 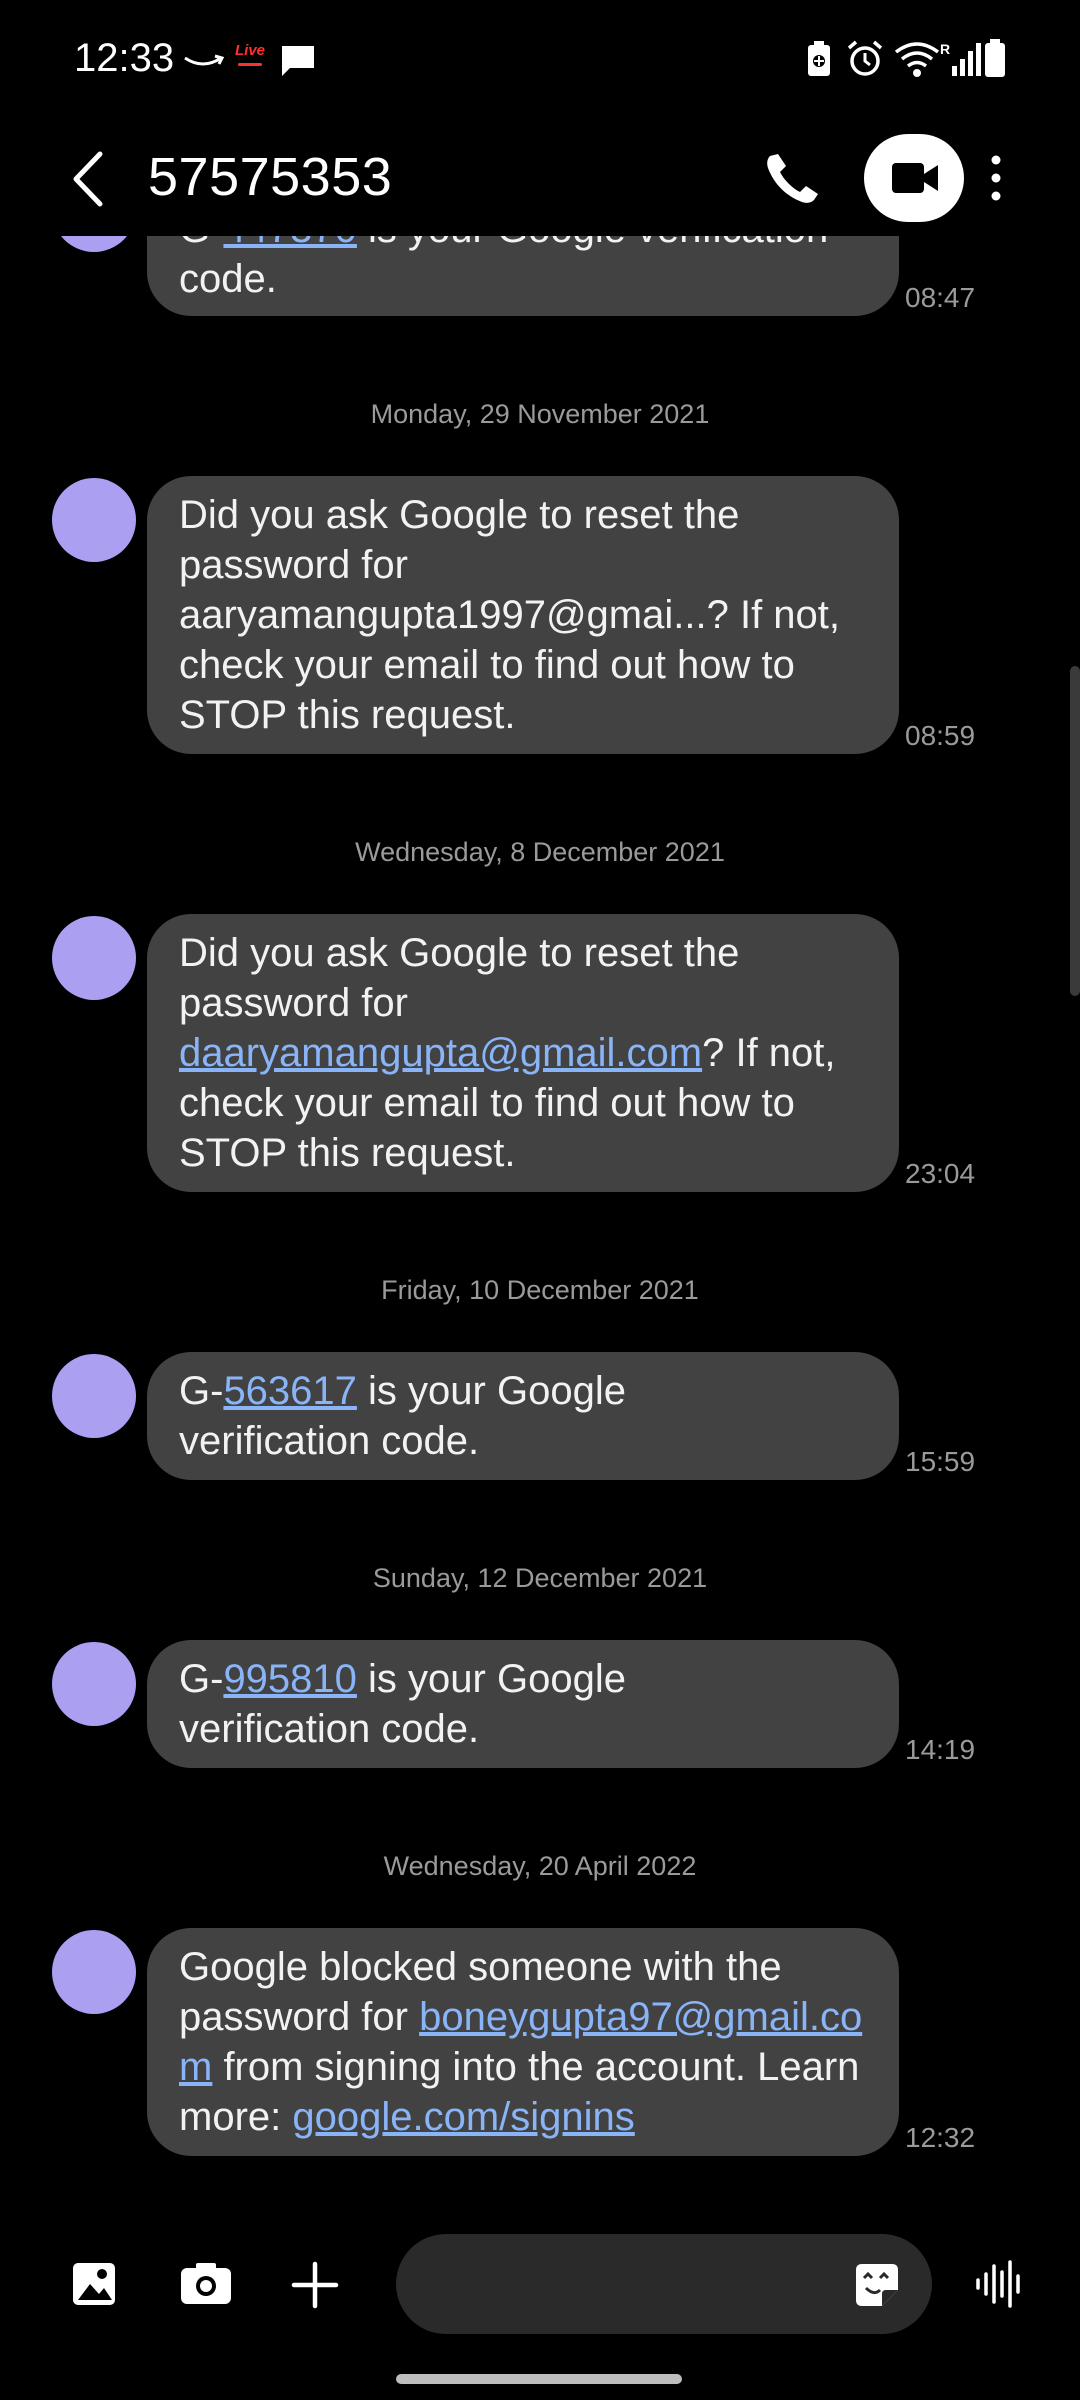 I want to click on gallery-icon, so click(x=94, y=2284).